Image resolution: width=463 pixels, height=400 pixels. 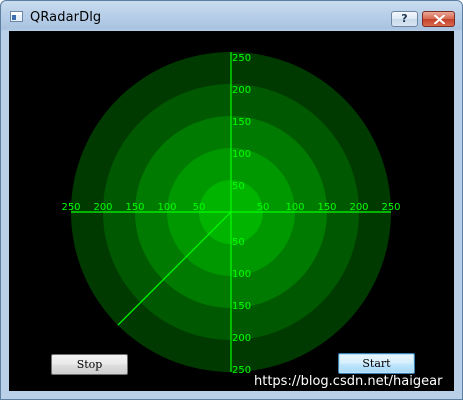 I want to click on title-bar: QRadarDlg ?, so click(x=231, y=16).